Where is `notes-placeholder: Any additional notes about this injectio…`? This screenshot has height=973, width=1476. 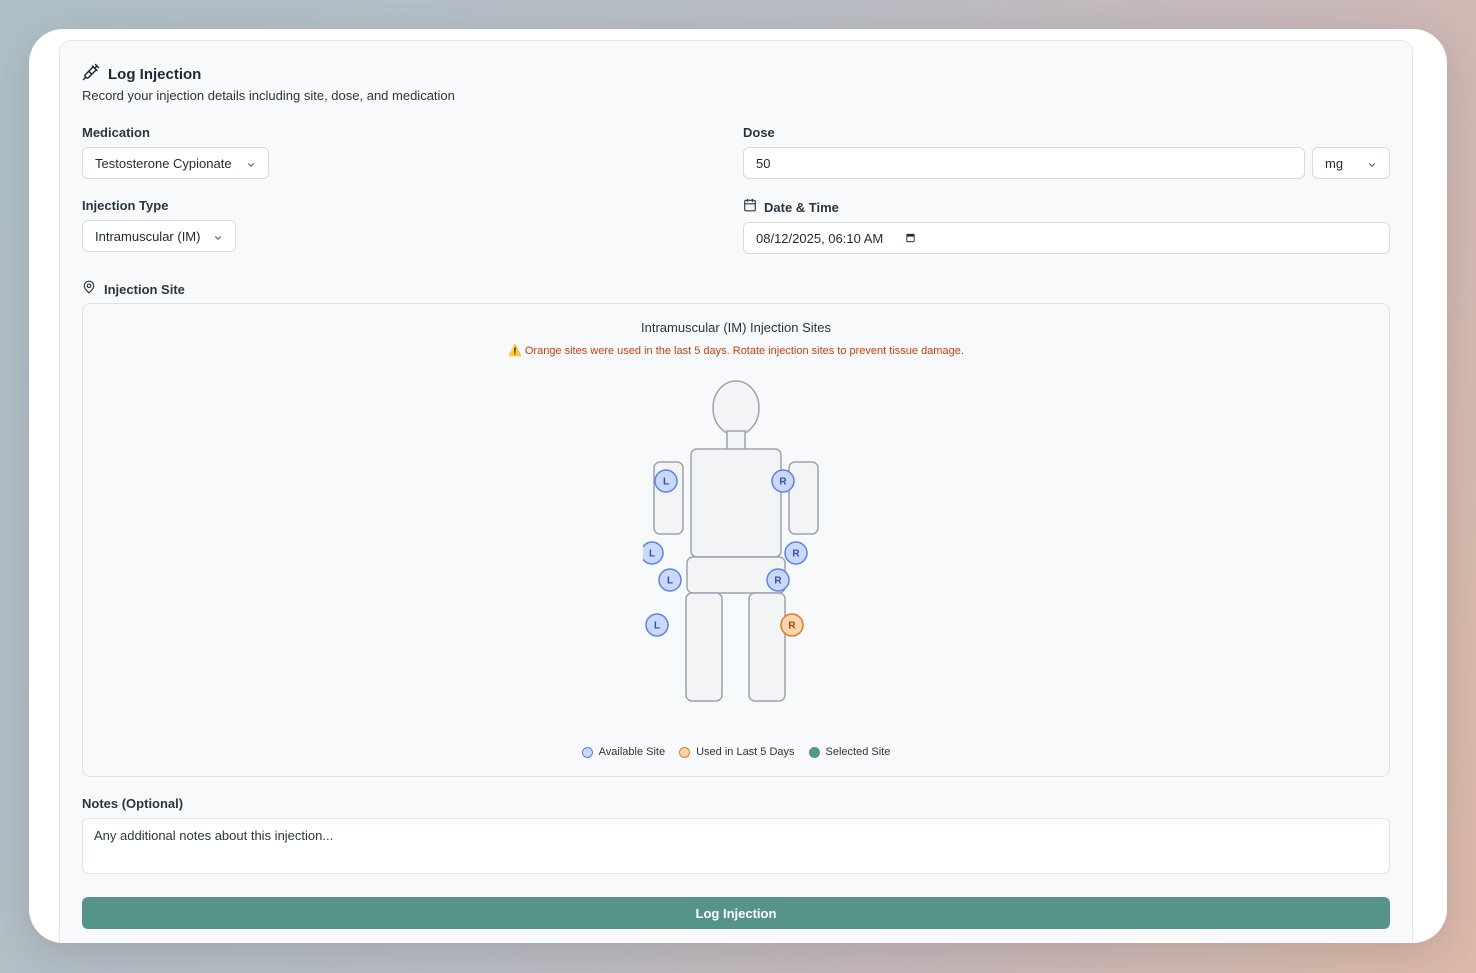
notes-placeholder: Any additional notes about this injectio… is located at coordinates (214, 835).